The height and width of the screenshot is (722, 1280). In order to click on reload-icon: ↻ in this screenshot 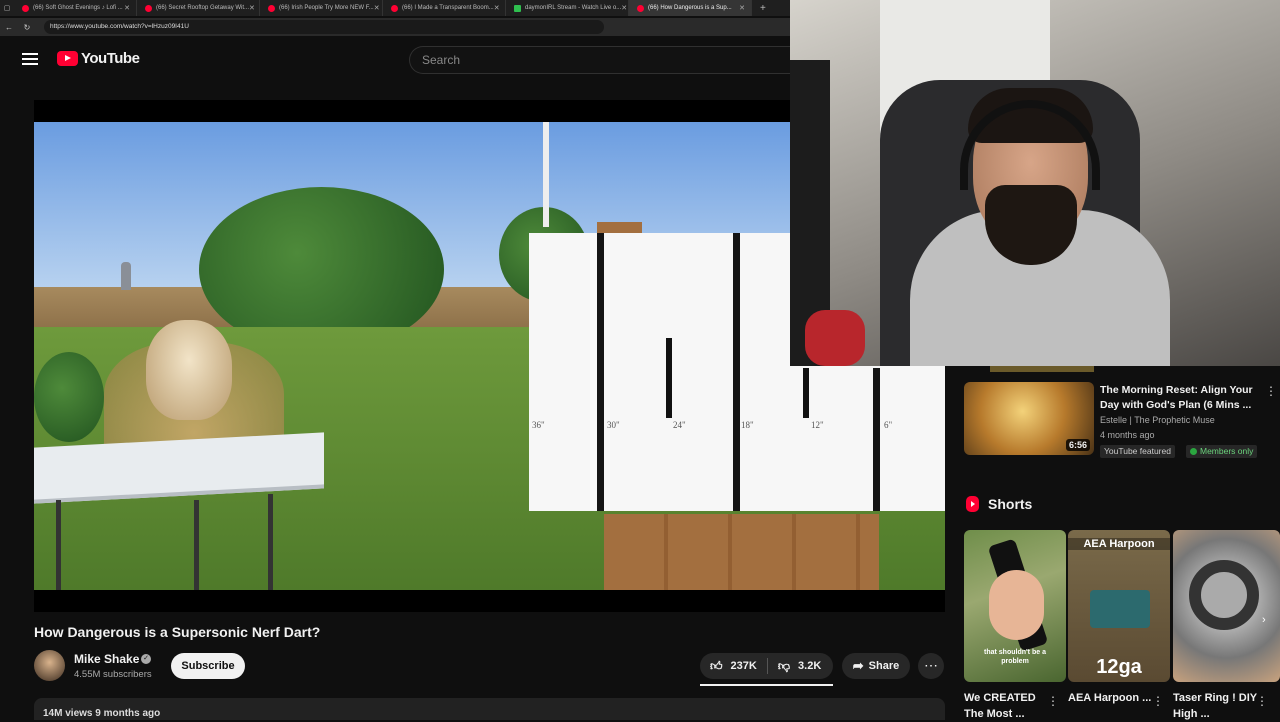, I will do `click(27, 27)`.